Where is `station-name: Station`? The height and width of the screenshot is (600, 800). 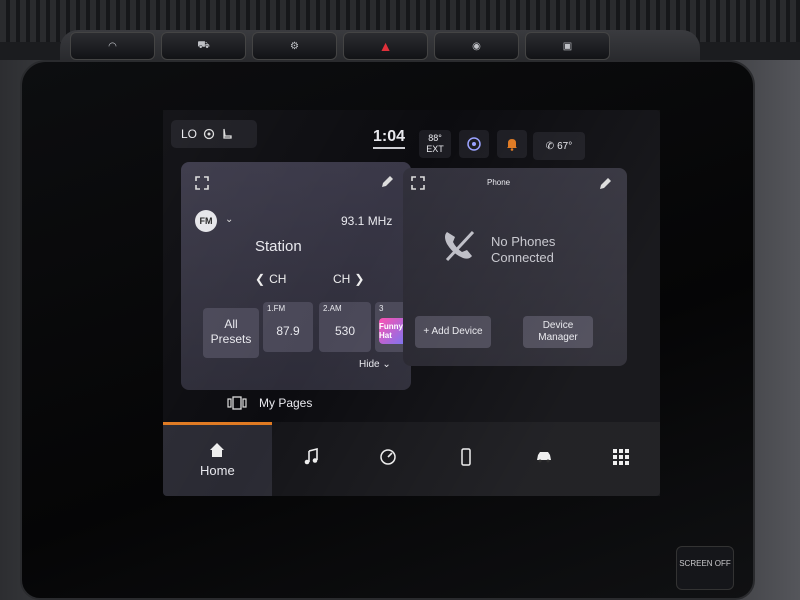
station-name: Station is located at coordinates (278, 246).